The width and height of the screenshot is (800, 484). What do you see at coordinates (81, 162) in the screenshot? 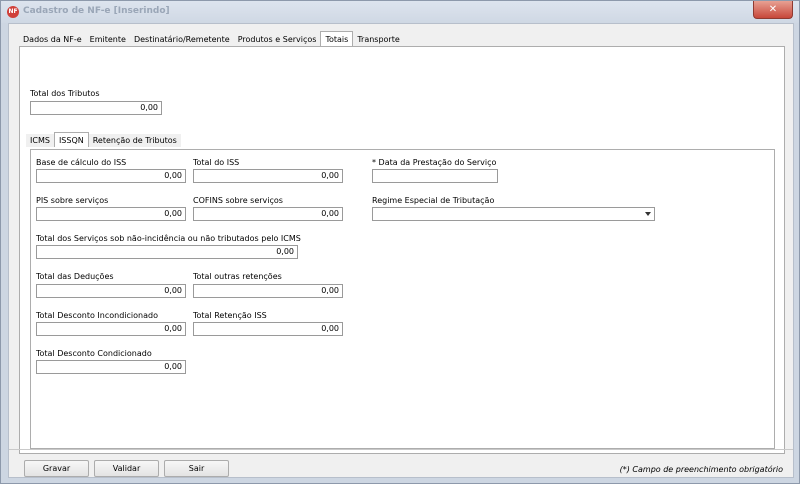
I see `base-calculo-label: Base de cálculo do ISS` at bounding box center [81, 162].